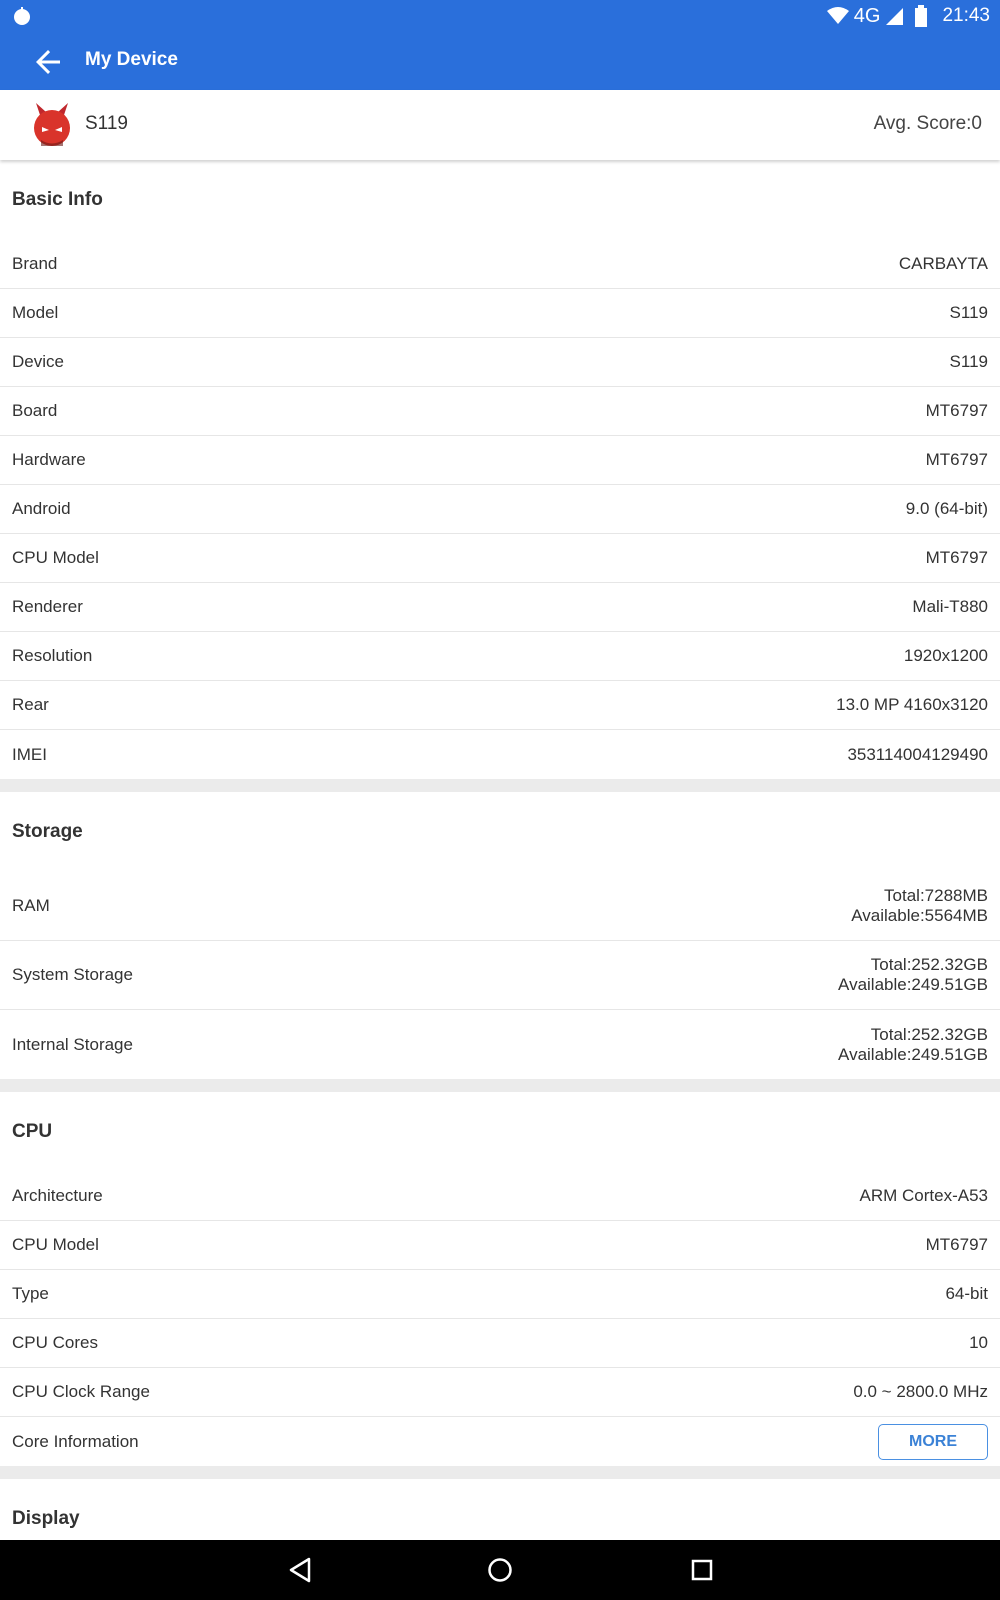  Describe the element at coordinates (30, 1293) in the screenshot. I see `row-label: Type` at that location.